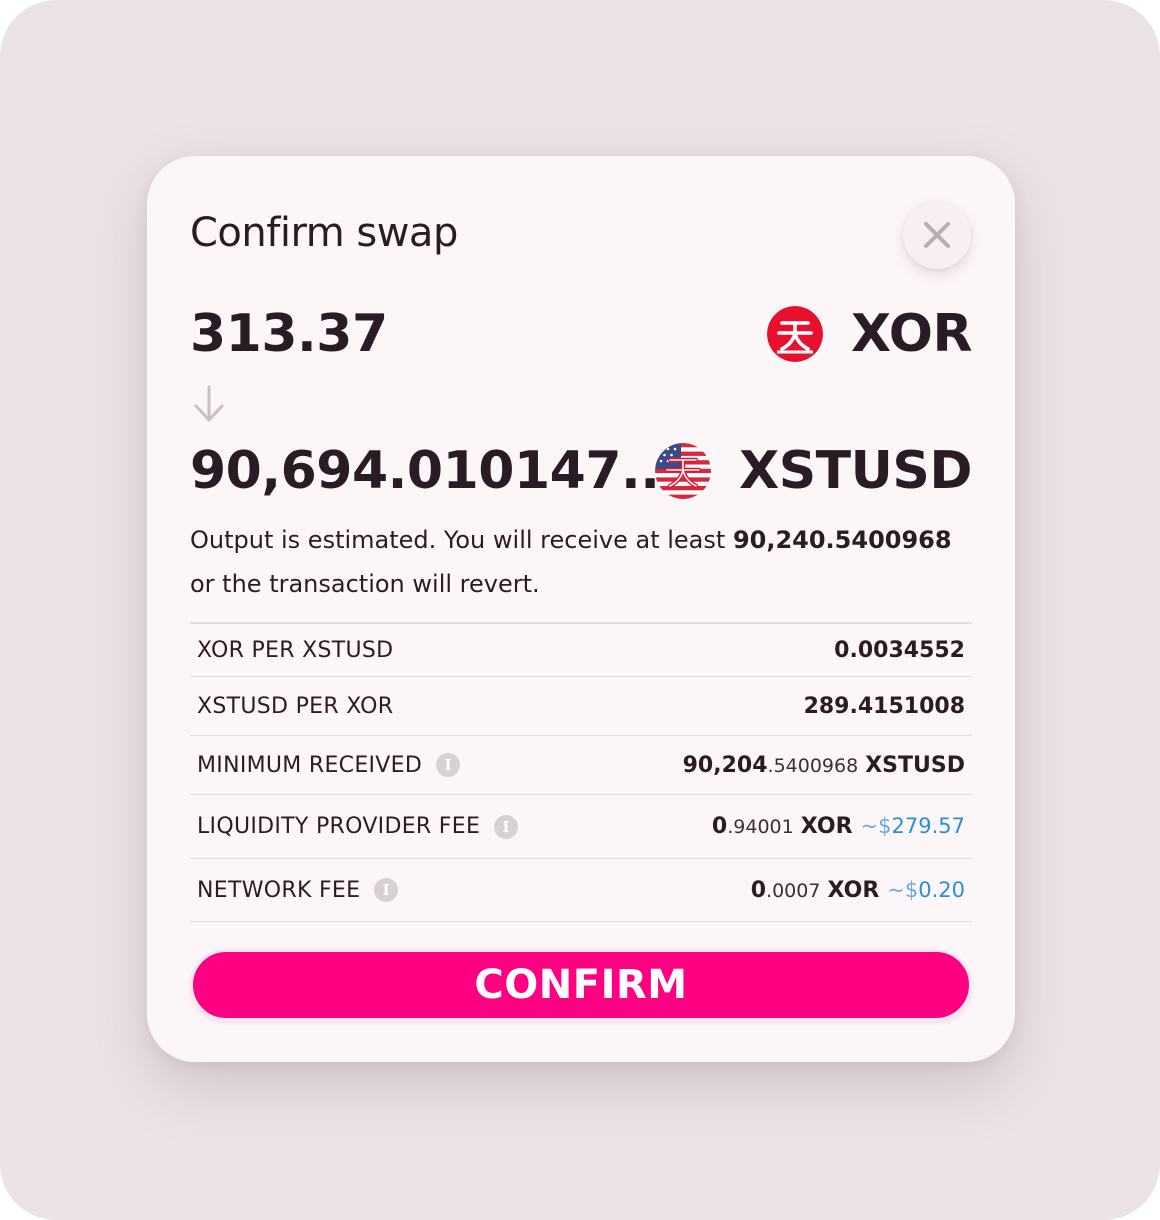 This screenshot has height=1220, width=1160. Describe the element at coordinates (683, 471) in the screenshot. I see `xstusd-token-icon` at that location.